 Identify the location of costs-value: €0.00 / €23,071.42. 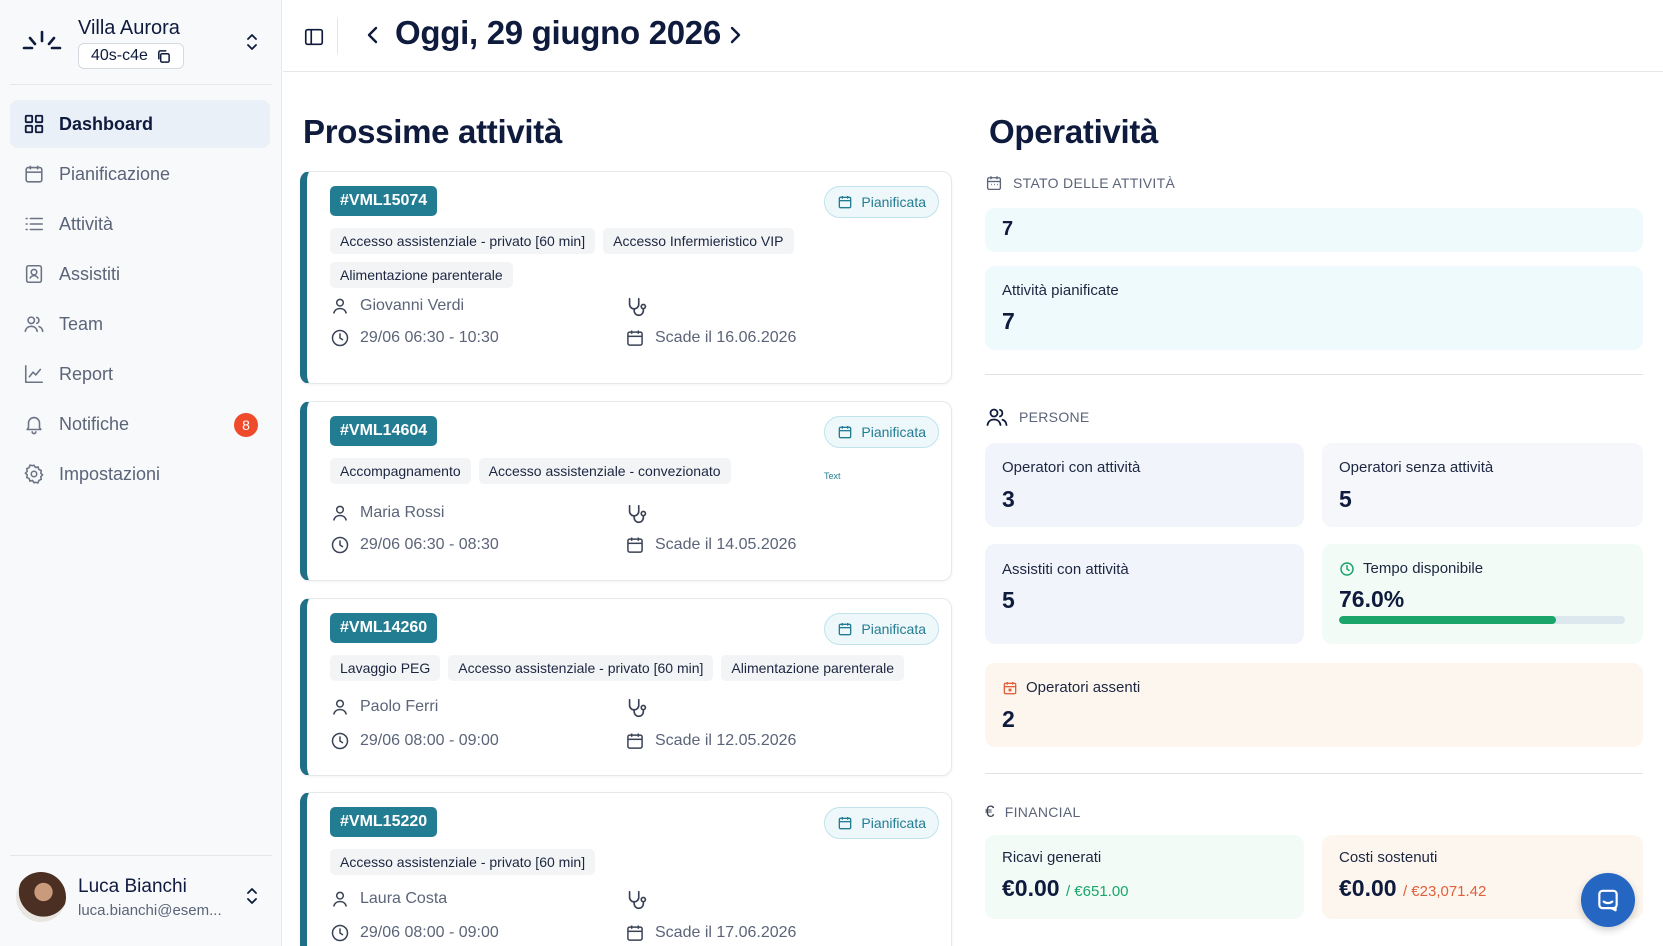
(1413, 888).